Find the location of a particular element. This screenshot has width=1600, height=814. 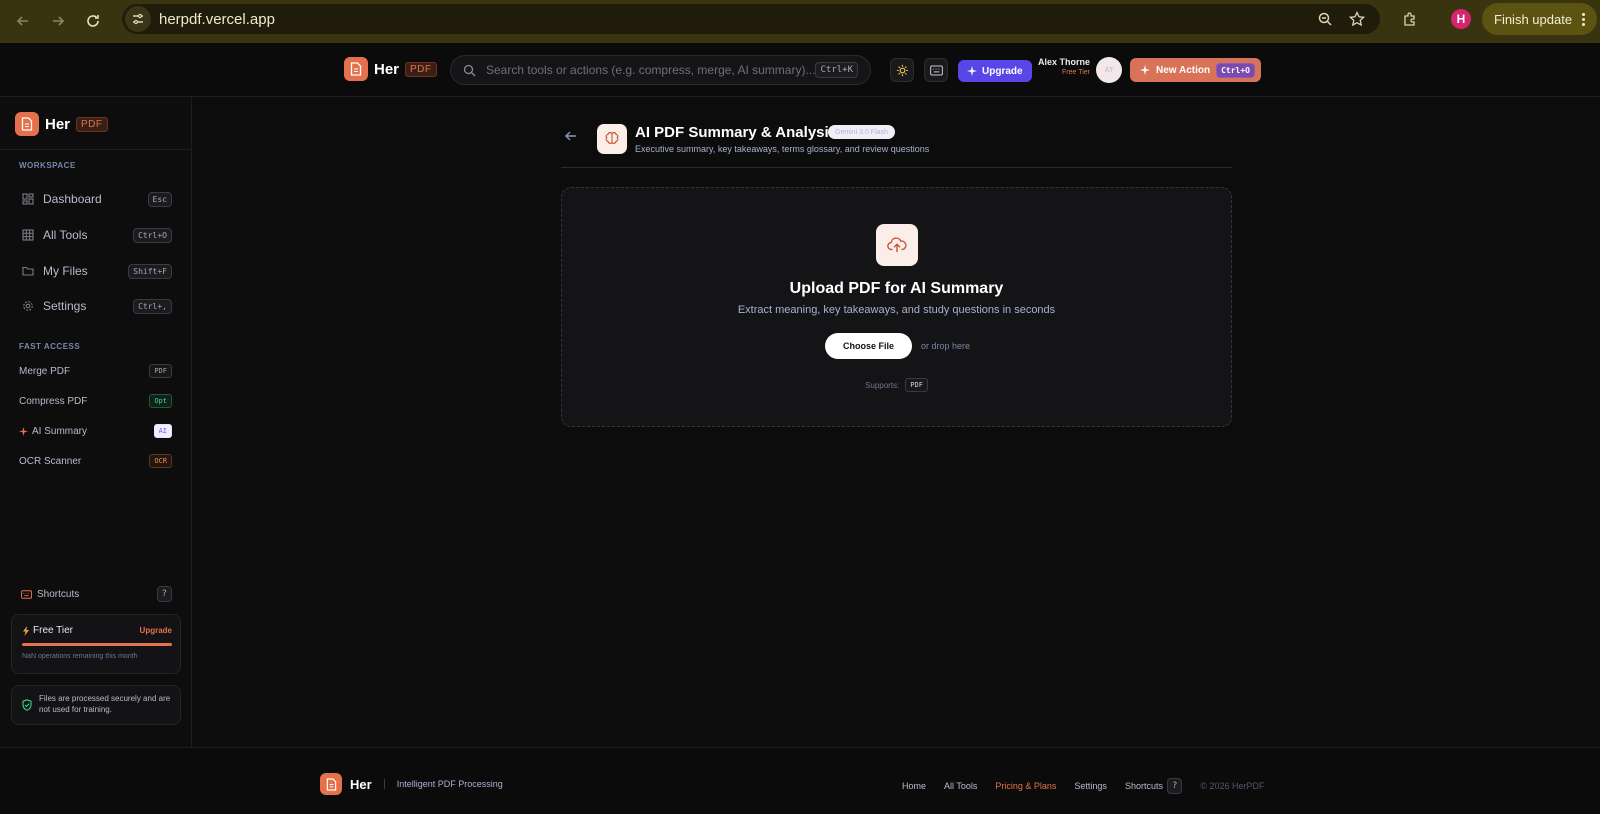

bolt-icon is located at coordinates (26, 630).